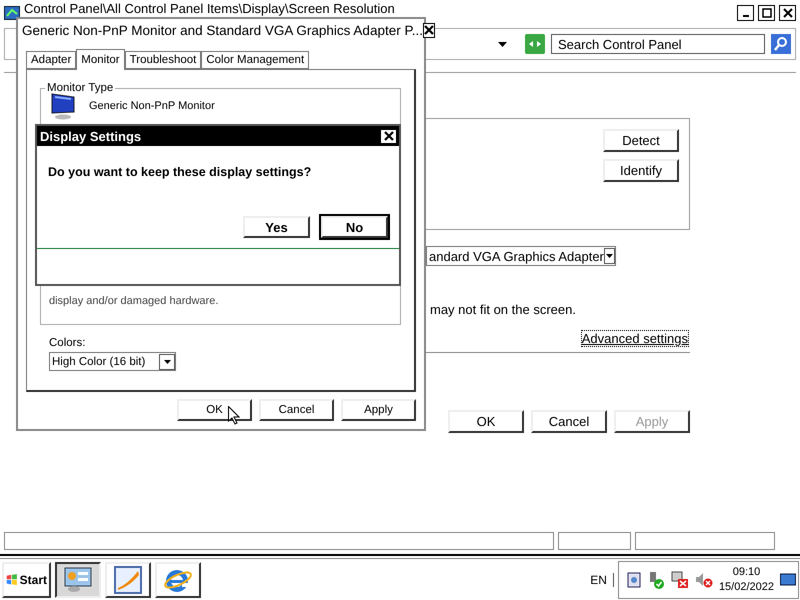  I want to click on dialog-message: Do you want to keep these display settings?, so click(180, 172).